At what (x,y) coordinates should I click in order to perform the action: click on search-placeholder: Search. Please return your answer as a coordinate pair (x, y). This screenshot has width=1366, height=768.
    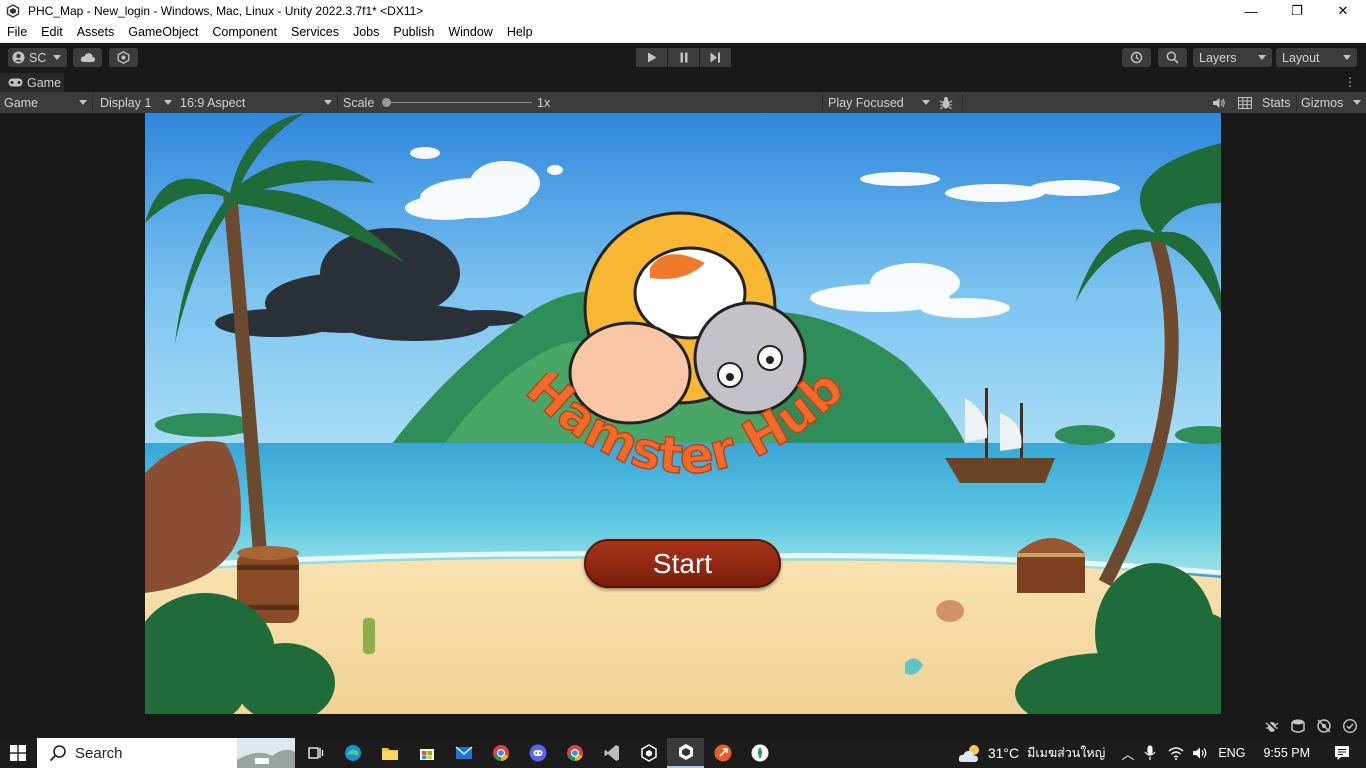
    Looking at the image, I should click on (99, 753).